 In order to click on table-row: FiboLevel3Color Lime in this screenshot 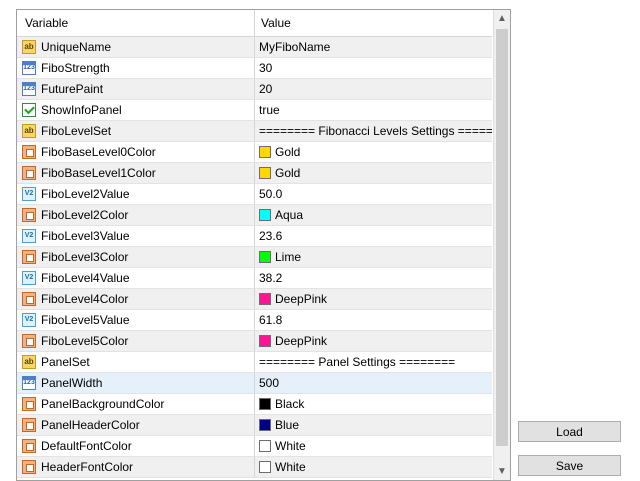, I will do `click(254, 257)`.